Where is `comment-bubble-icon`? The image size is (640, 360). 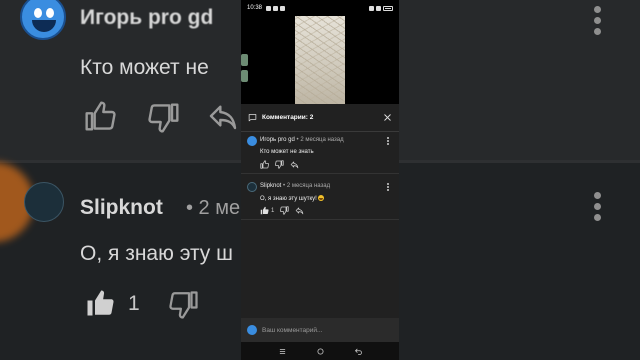
comment-bubble-icon is located at coordinates (252, 118).